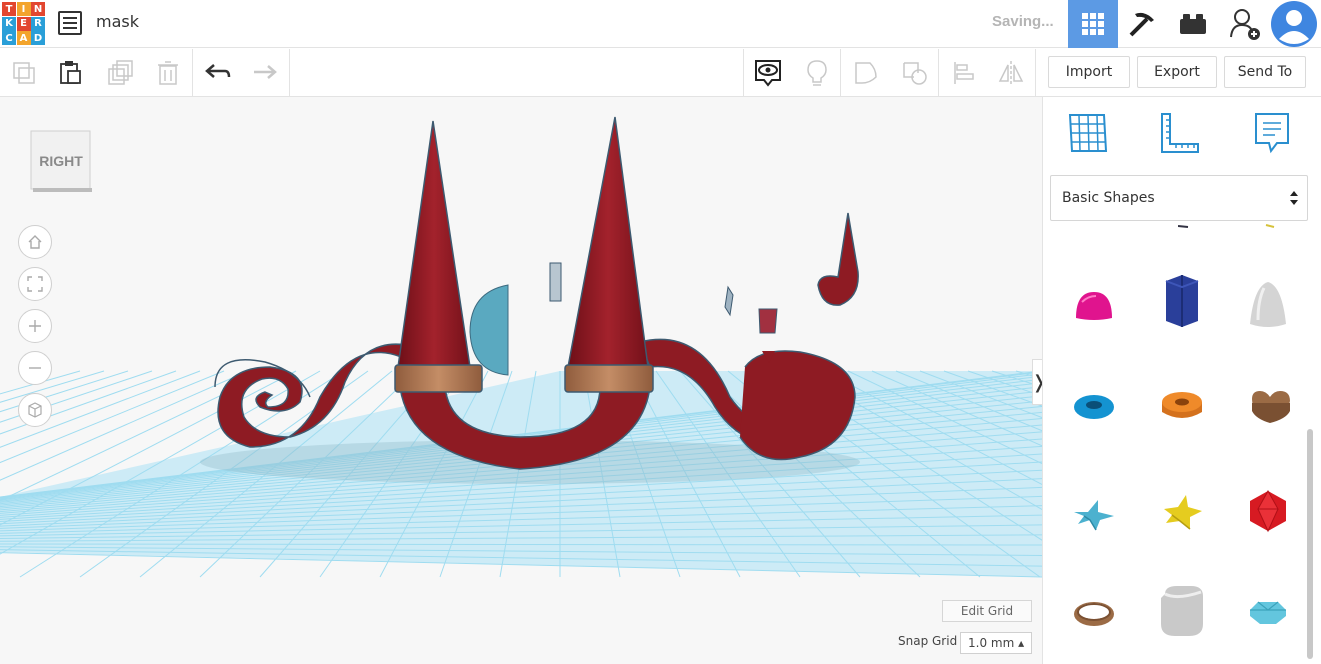  What do you see at coordinates (38, 23) in the screenshot?
I see `logo-letter: R` at bounding box center [38, 23].